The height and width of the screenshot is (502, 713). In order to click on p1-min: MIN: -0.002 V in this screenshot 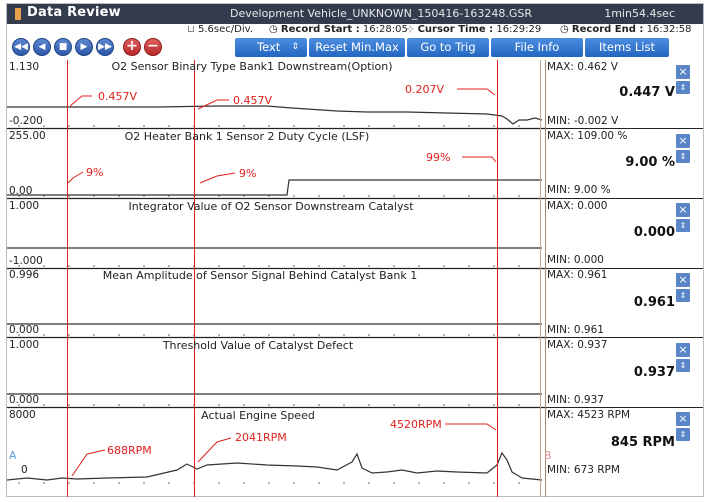, I will do `click(583, 121)`.